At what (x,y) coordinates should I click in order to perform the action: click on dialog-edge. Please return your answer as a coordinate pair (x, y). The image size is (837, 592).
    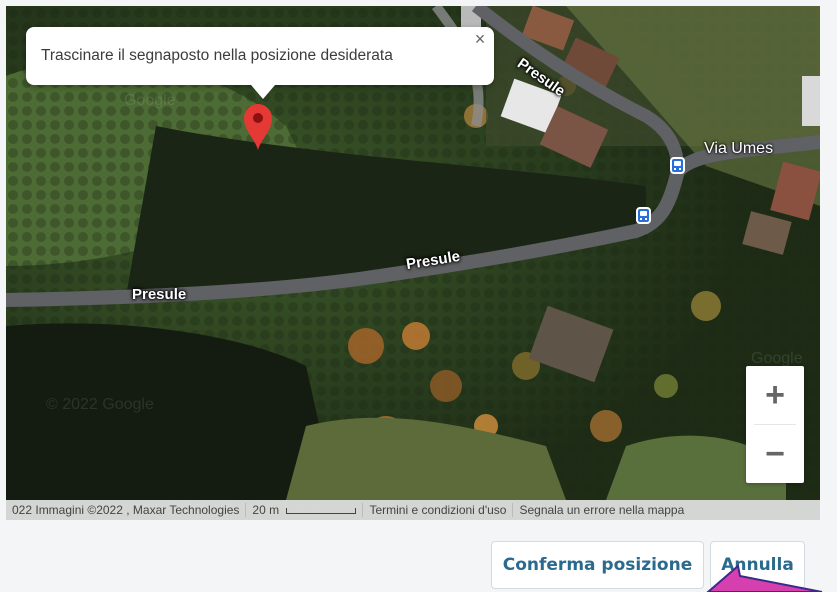
    Looking at the image, I should click on (828, 296).